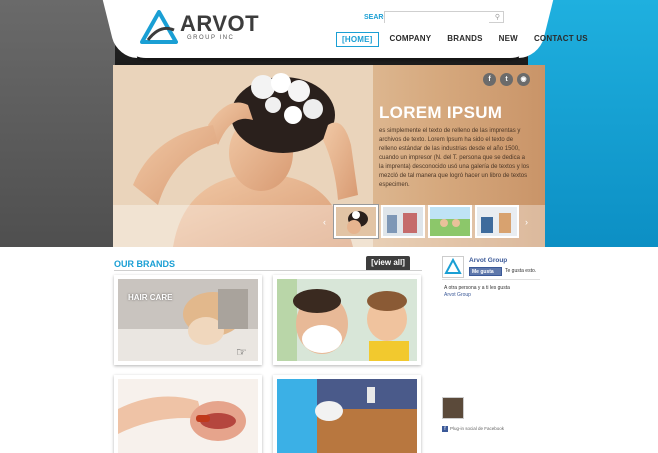  Describe the element at coordinates (497, 17) in the screenshot. I see `search-icon: ⚲` at that location.